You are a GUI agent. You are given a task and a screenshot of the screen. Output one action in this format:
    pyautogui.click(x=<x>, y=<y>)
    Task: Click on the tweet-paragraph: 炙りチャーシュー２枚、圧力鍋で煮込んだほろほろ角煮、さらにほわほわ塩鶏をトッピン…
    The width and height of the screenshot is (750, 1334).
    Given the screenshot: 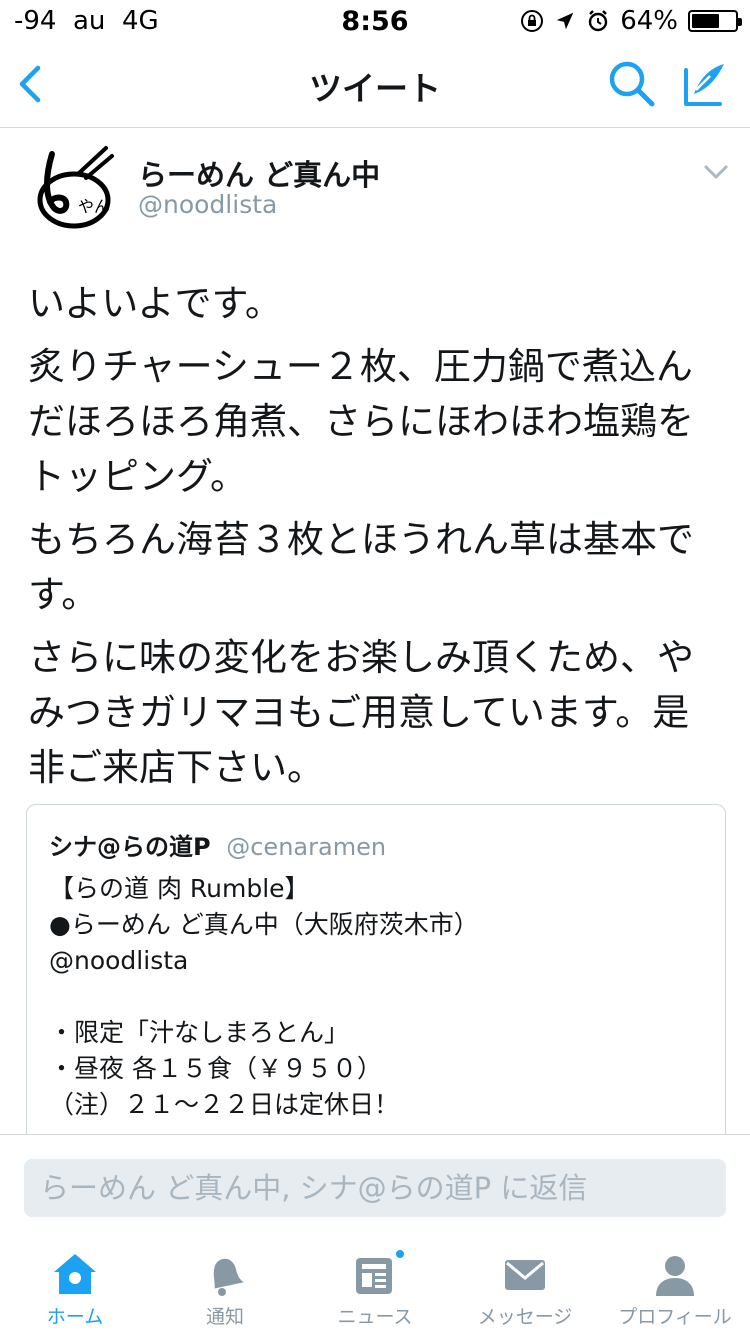 What is the action you would take?
    pyautogui.click(x=361, y=421)
    